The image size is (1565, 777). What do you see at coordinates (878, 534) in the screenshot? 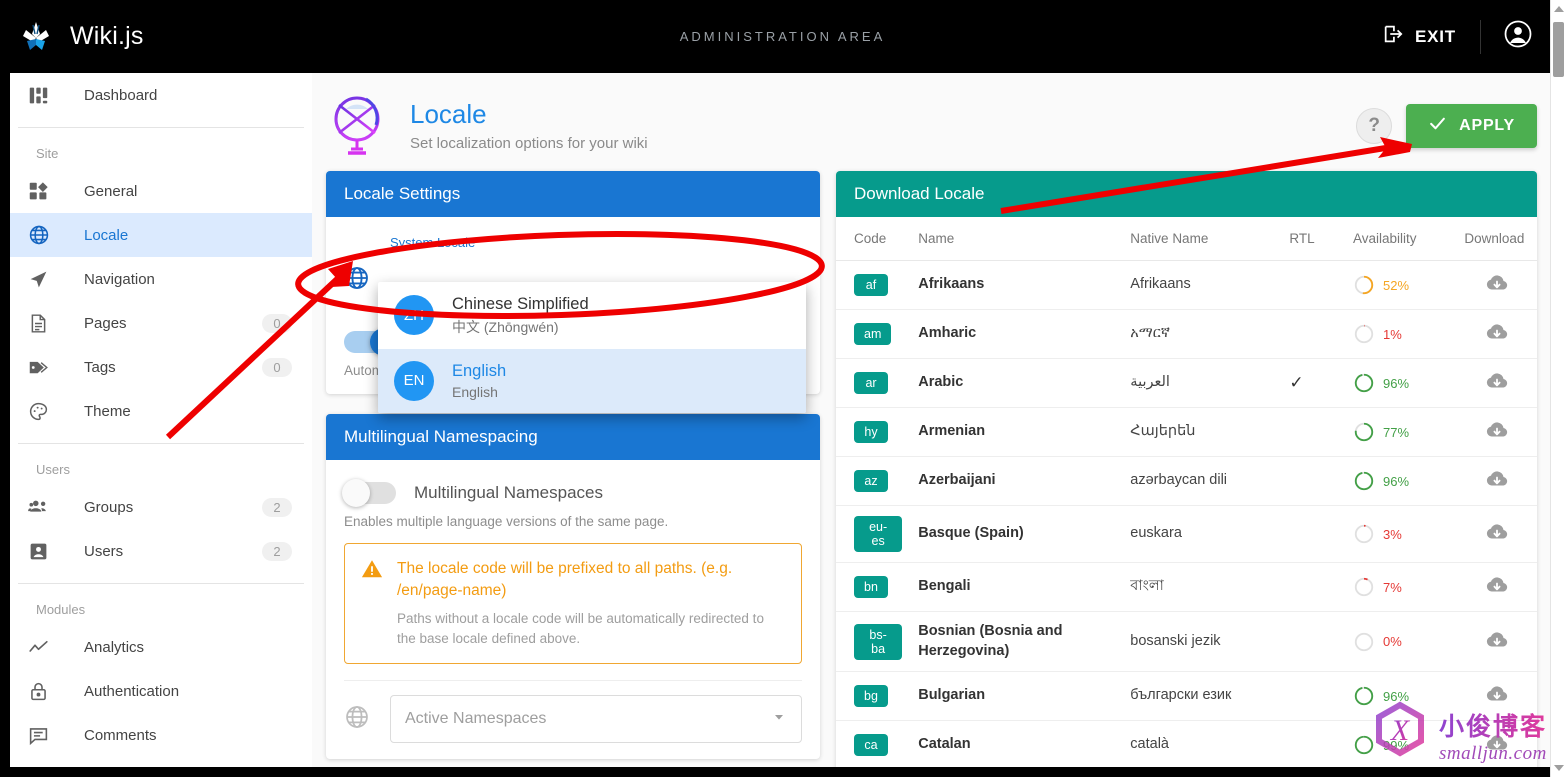
I see `locale-code-chip: eu-es` at bounding box center [878, 534].